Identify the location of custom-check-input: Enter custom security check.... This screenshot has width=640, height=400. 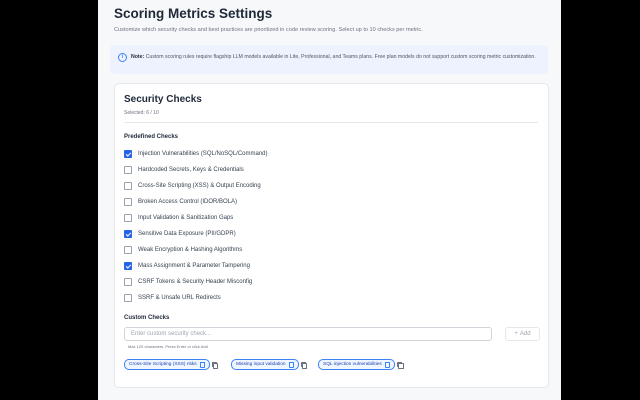
(308, 334).